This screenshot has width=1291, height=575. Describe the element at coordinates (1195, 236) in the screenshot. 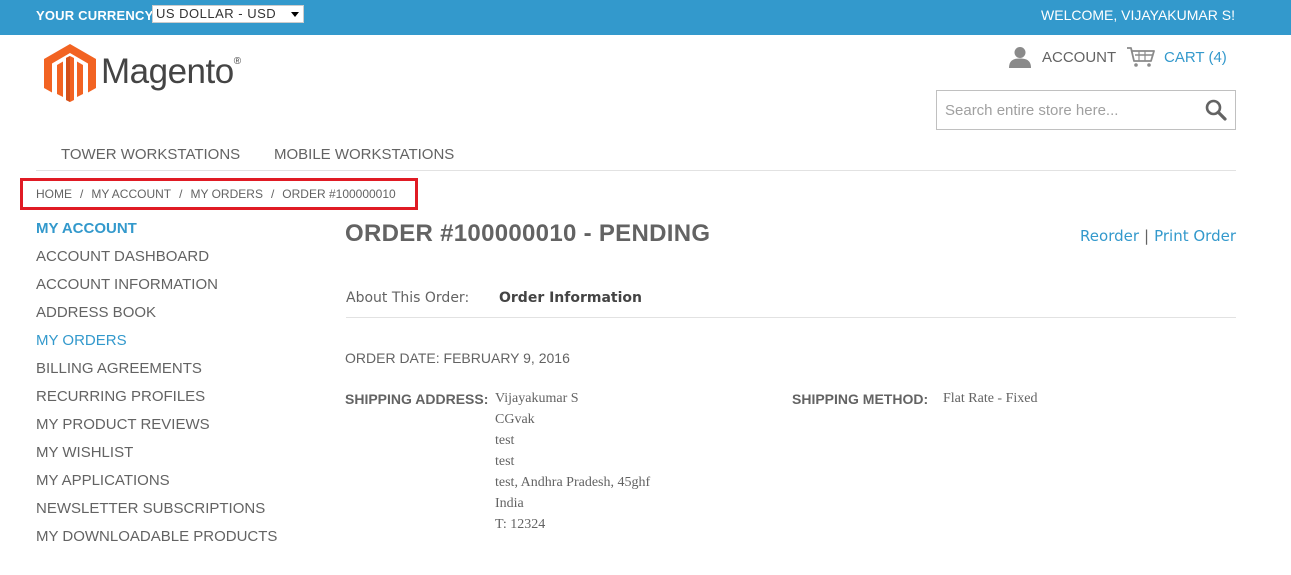

I see `print-order-link: Print Order` at that location.